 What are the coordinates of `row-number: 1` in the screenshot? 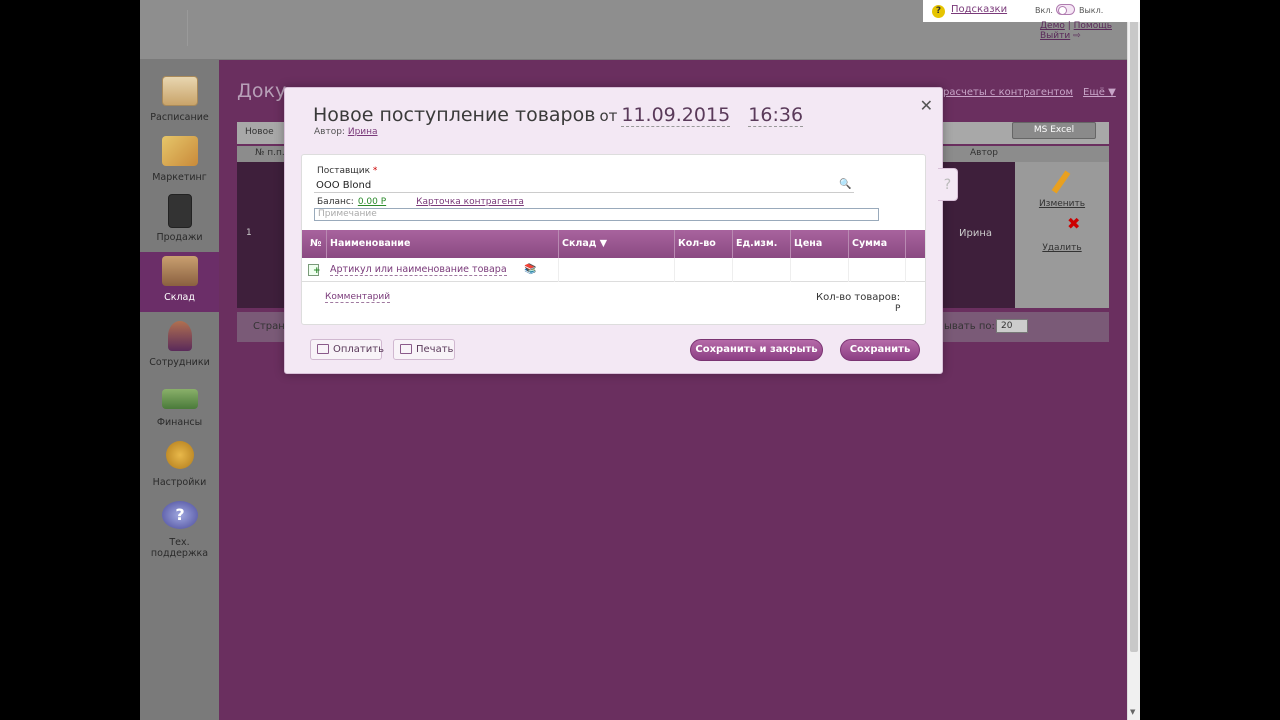 It's located at (249, 233).